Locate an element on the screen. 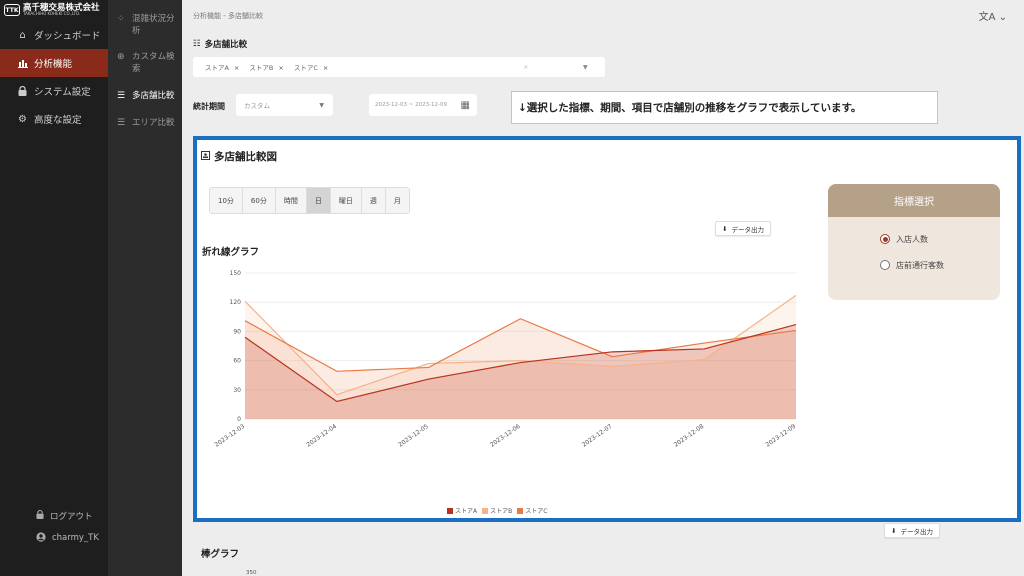 The width and height of the screenshot is (1024, 576). chart-legend: ストアA ストアB ストアC is located at coordinates (497, 510).